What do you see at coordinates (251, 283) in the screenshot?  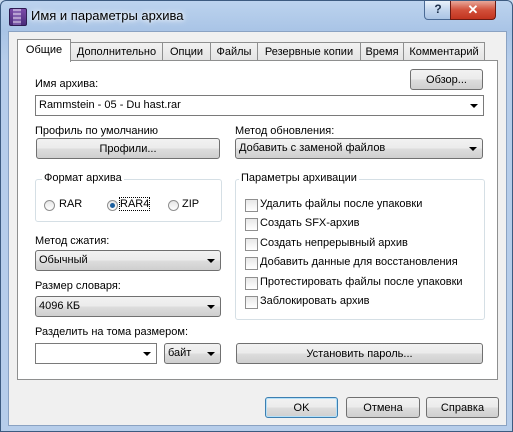 I see `checkbox-test-files` at bounding box center [251, 283].